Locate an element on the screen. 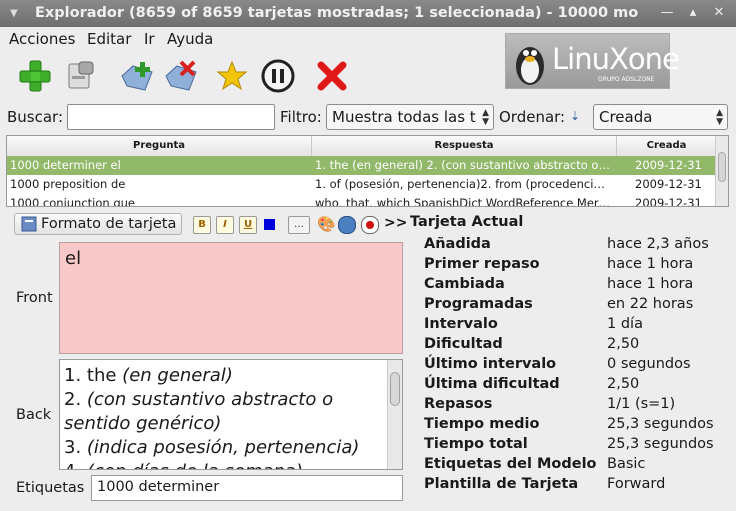 This screenshot has width=736, height=511. tags-label: Etiquetas is located at coordinates (50, 488).